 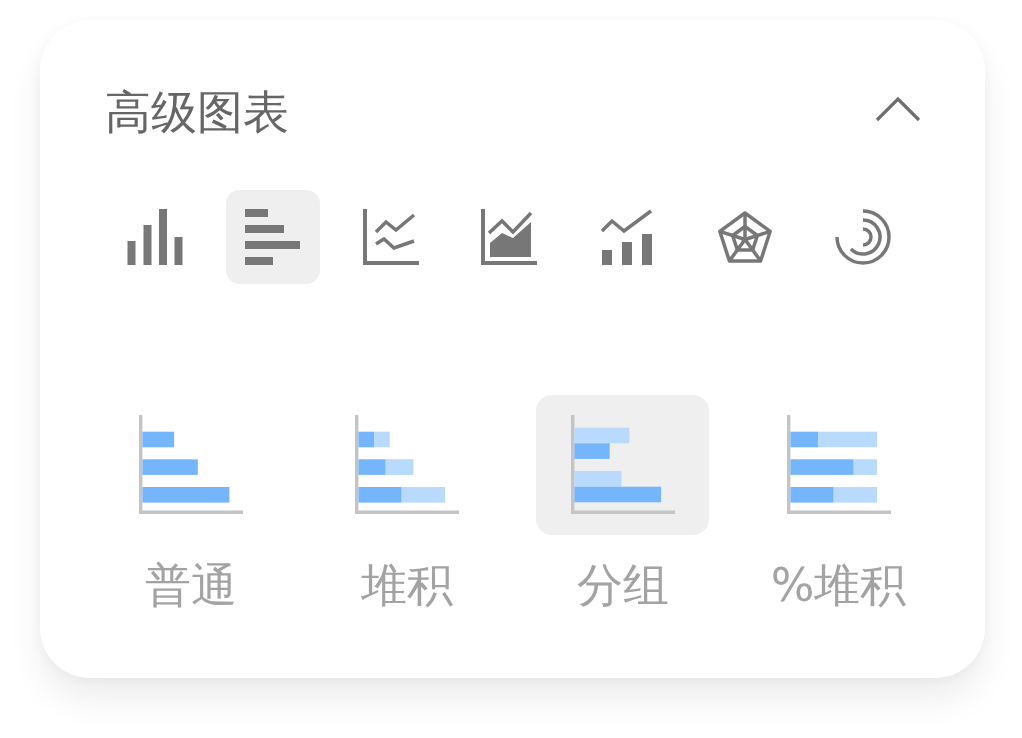 What do you see at coordinates (622, 585) in the screenshot?
I see `chart-style-label: 分组` at bounding box center [622, 585].